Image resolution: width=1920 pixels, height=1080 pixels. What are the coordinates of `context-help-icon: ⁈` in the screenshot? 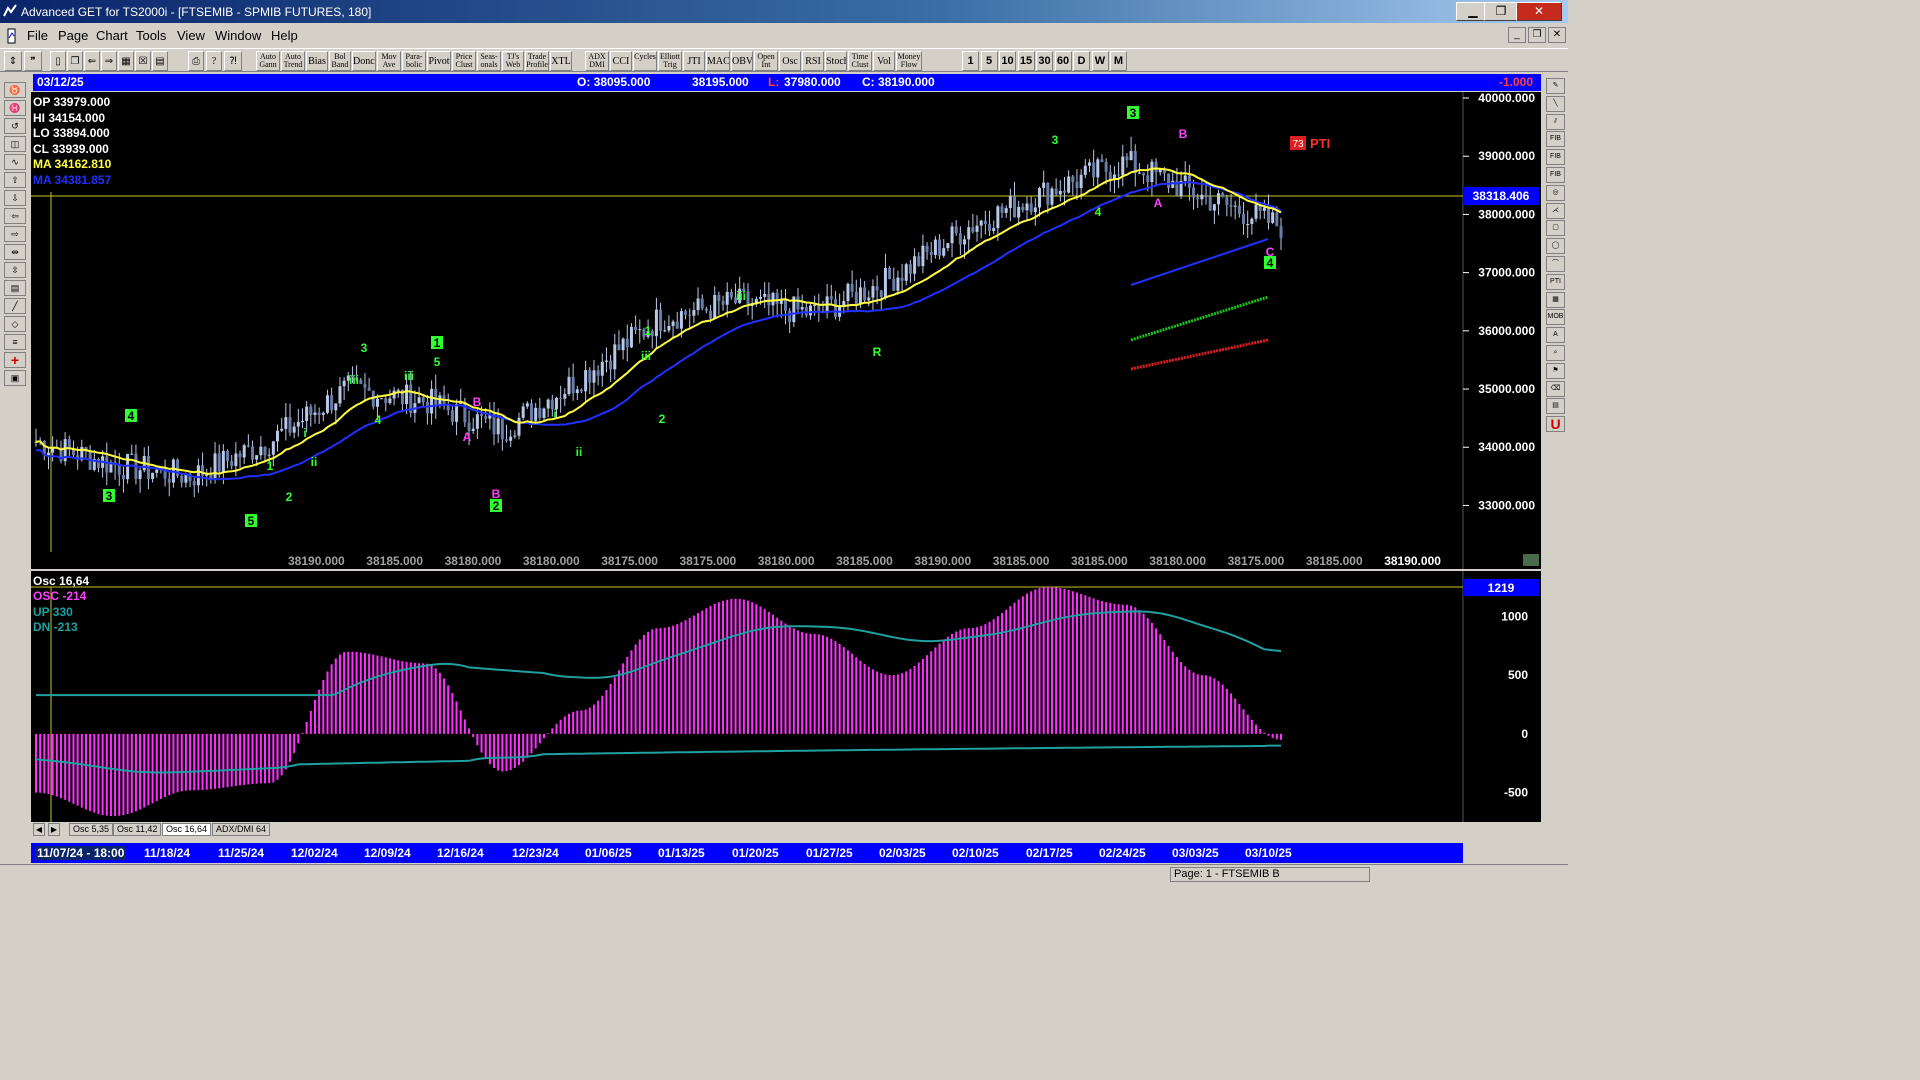 It's located at (233, 61).